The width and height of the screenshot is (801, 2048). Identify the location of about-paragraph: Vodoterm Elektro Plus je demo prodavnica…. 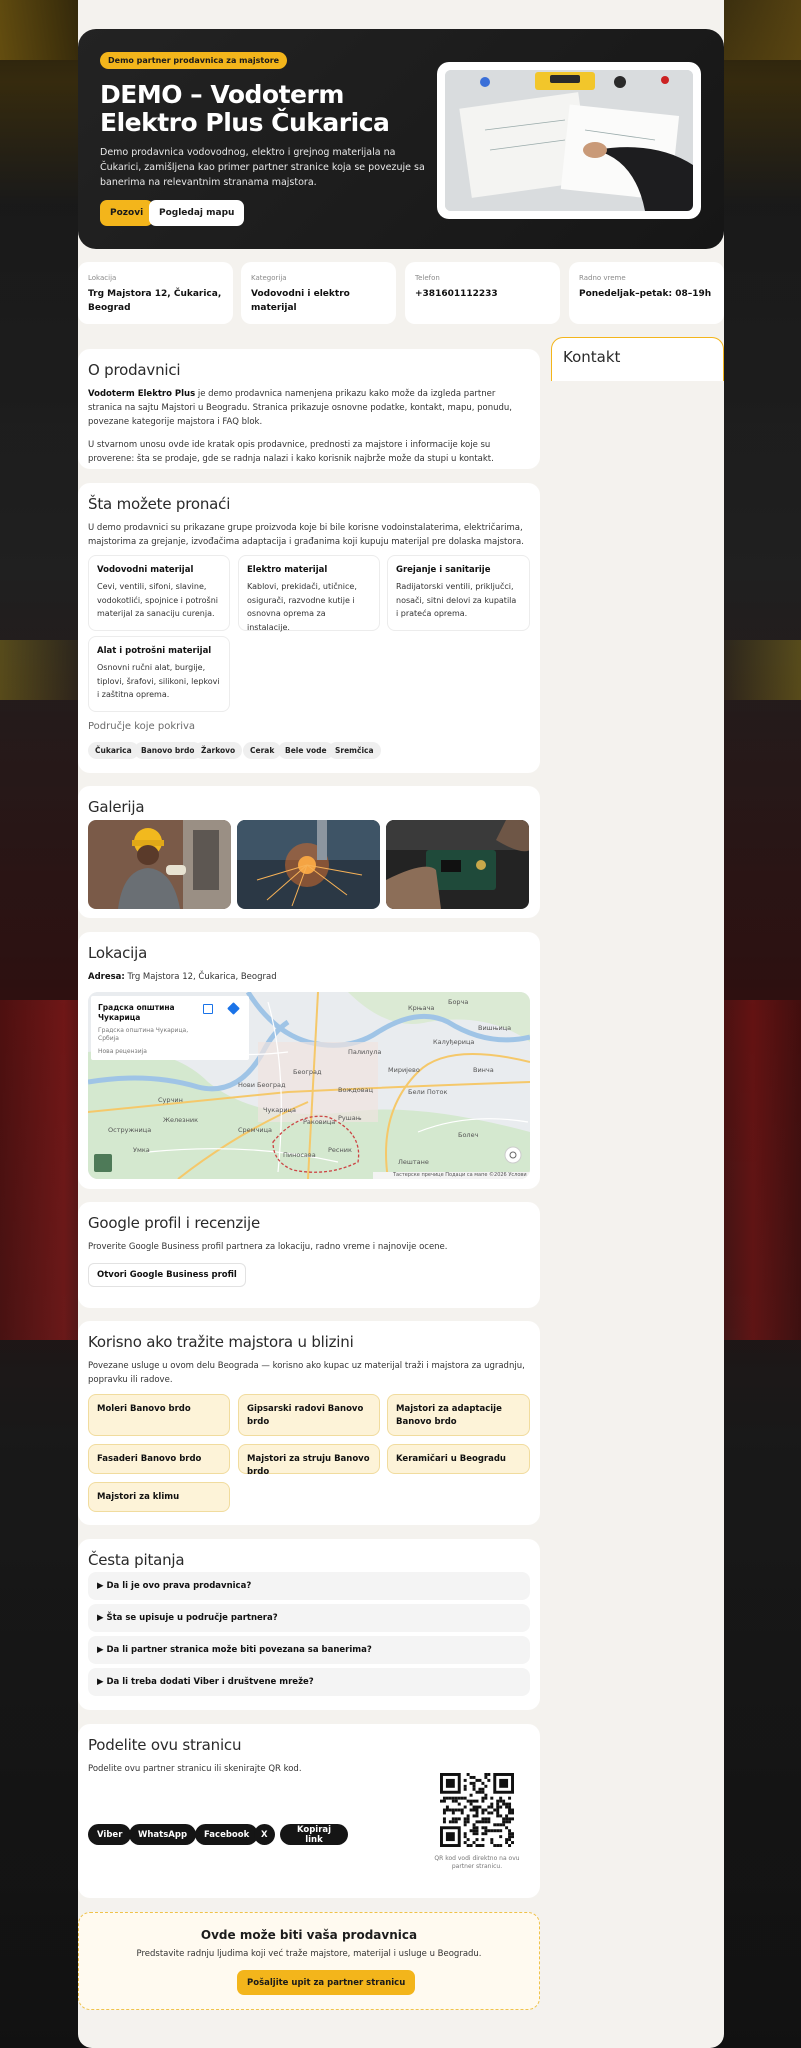
(309, 408).